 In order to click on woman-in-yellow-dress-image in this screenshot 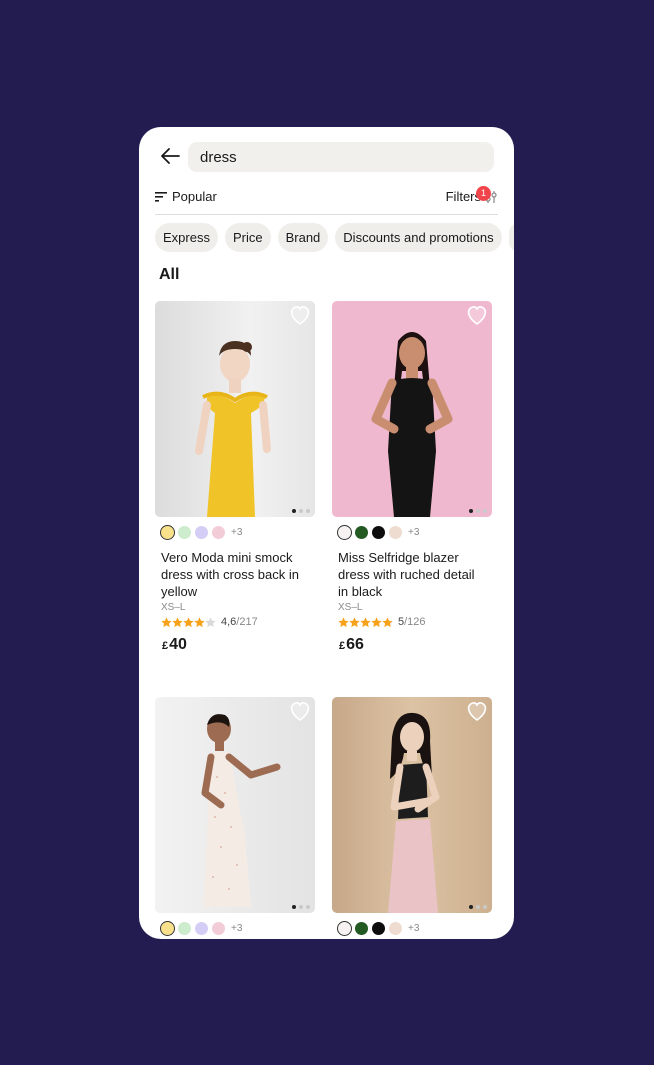, I will do `click(233, 429)`.